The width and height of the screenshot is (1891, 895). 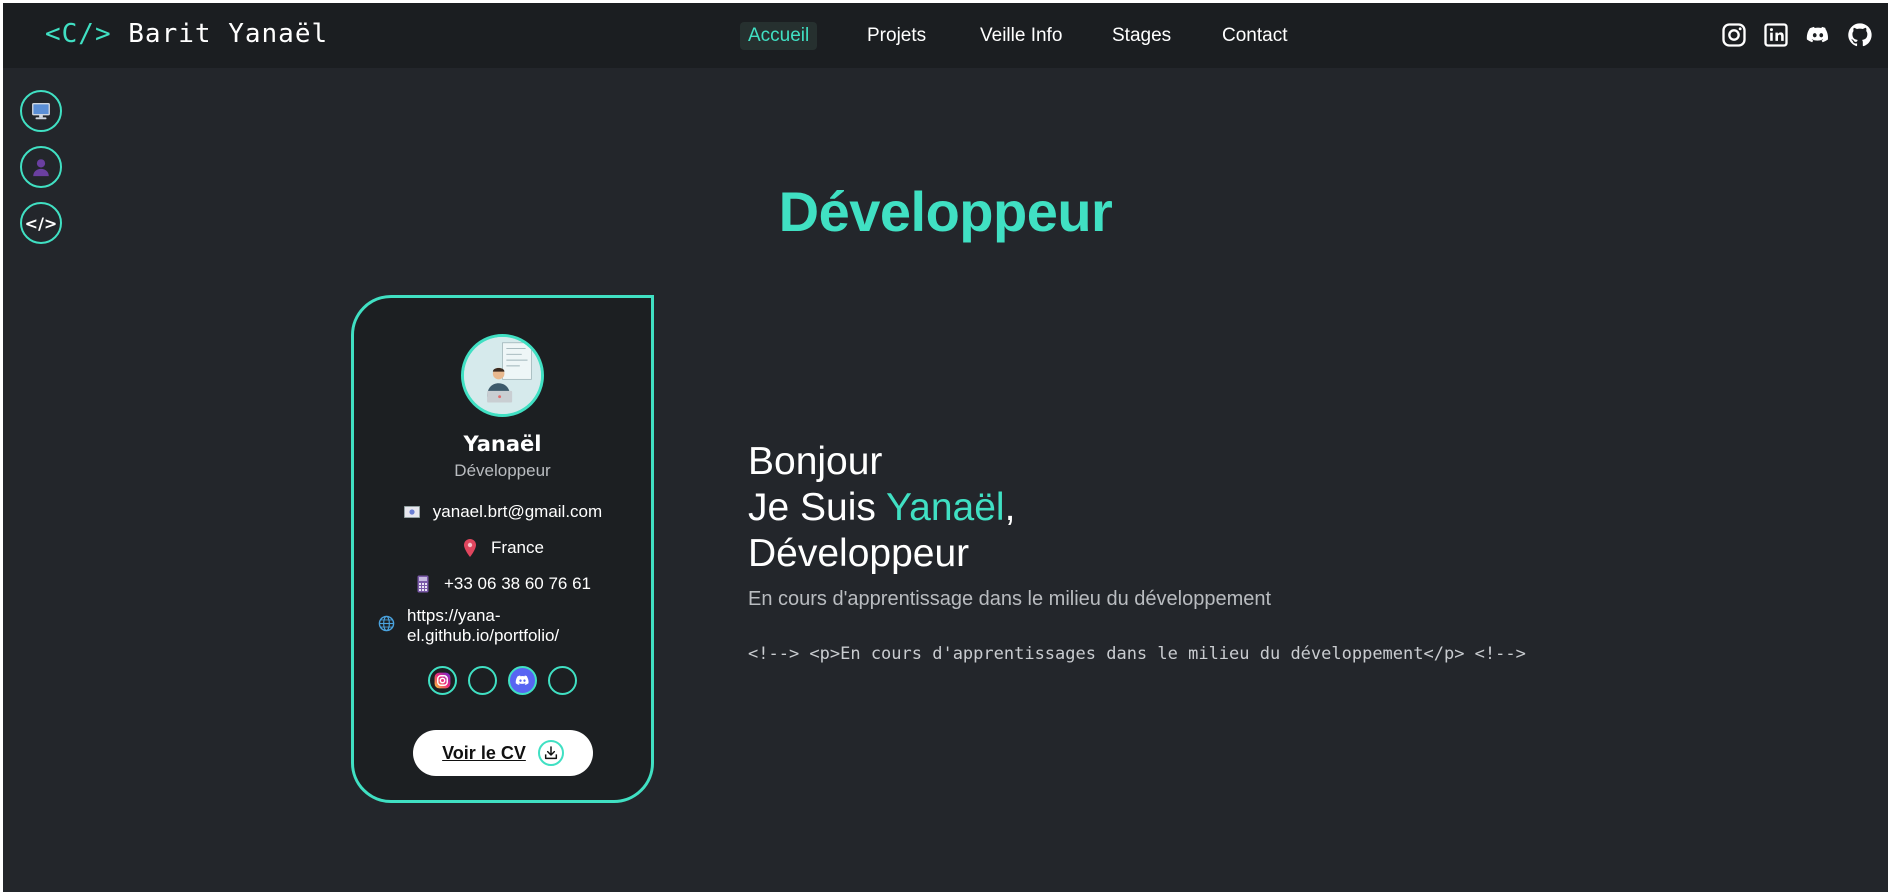 What do you see at coordinates (1254, 36) in the screenshot?
I see `nav-contact: Contact` at bounding box center [1254, 36].